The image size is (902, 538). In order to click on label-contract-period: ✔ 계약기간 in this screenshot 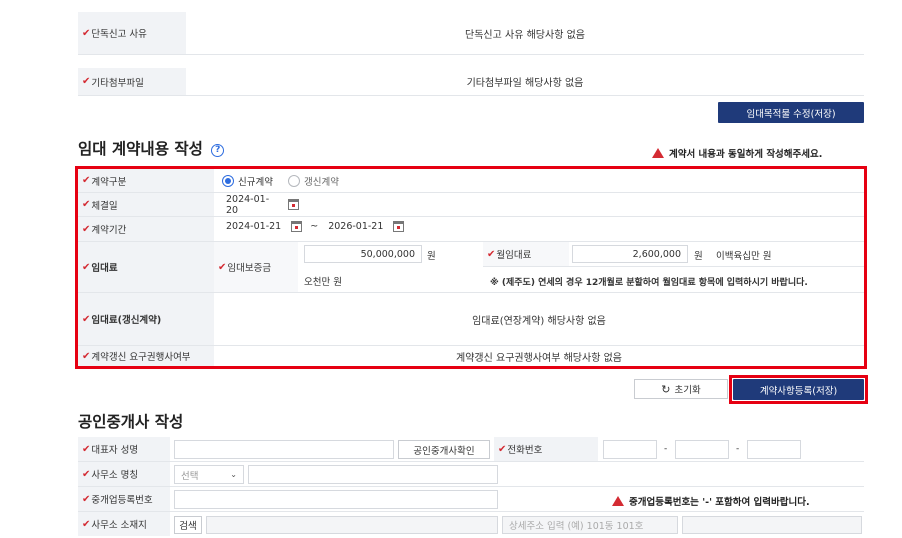, I will do `click(146, 229)`.